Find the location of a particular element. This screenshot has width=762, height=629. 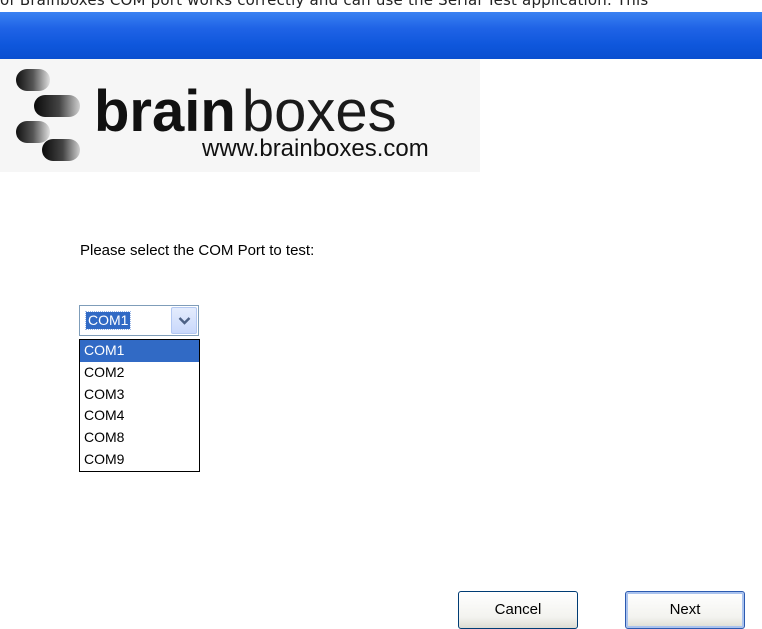

dropdown-option: COM3 is located at coordinates (139, 395).